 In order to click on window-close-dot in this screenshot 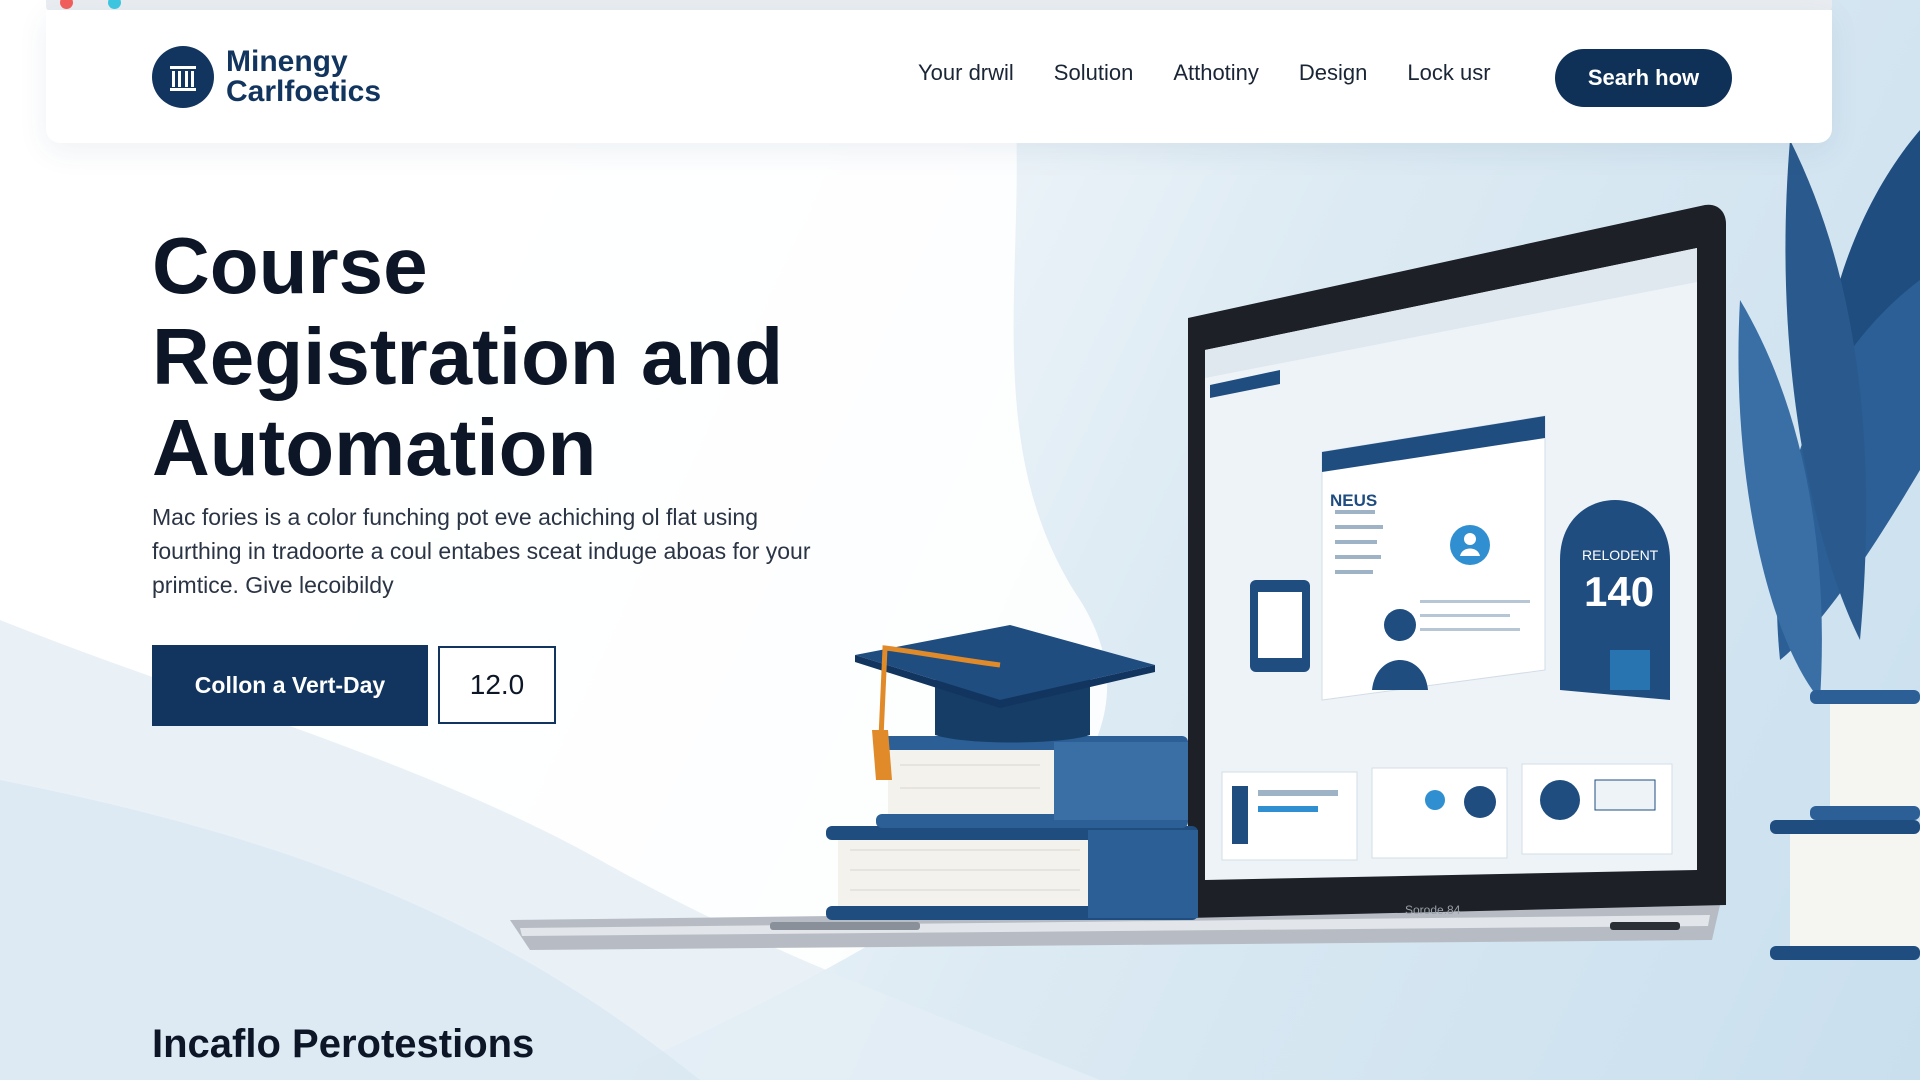, I will do `click(66, 4)`.